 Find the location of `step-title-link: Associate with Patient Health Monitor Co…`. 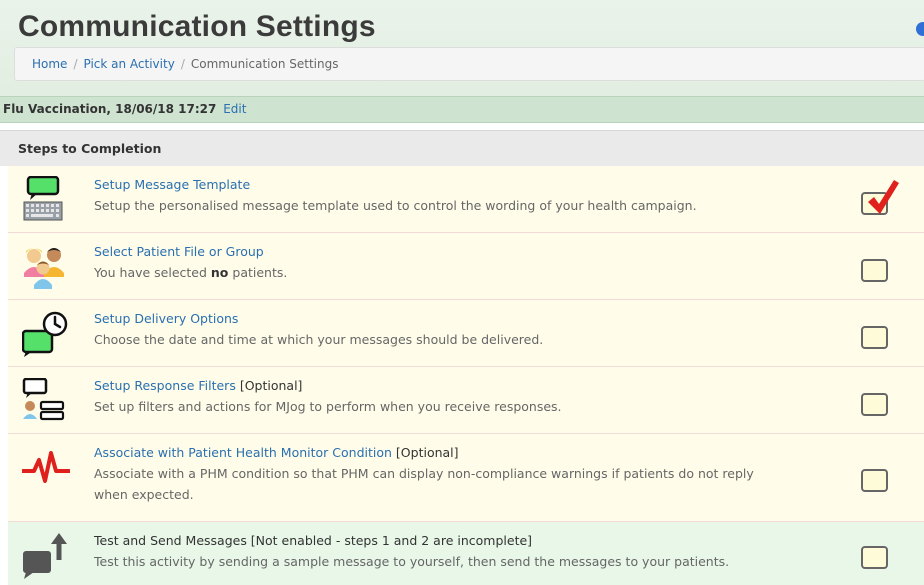

step-title-link: Associate with Patient Health Monitor Co… is located at coordinates (243, 452).